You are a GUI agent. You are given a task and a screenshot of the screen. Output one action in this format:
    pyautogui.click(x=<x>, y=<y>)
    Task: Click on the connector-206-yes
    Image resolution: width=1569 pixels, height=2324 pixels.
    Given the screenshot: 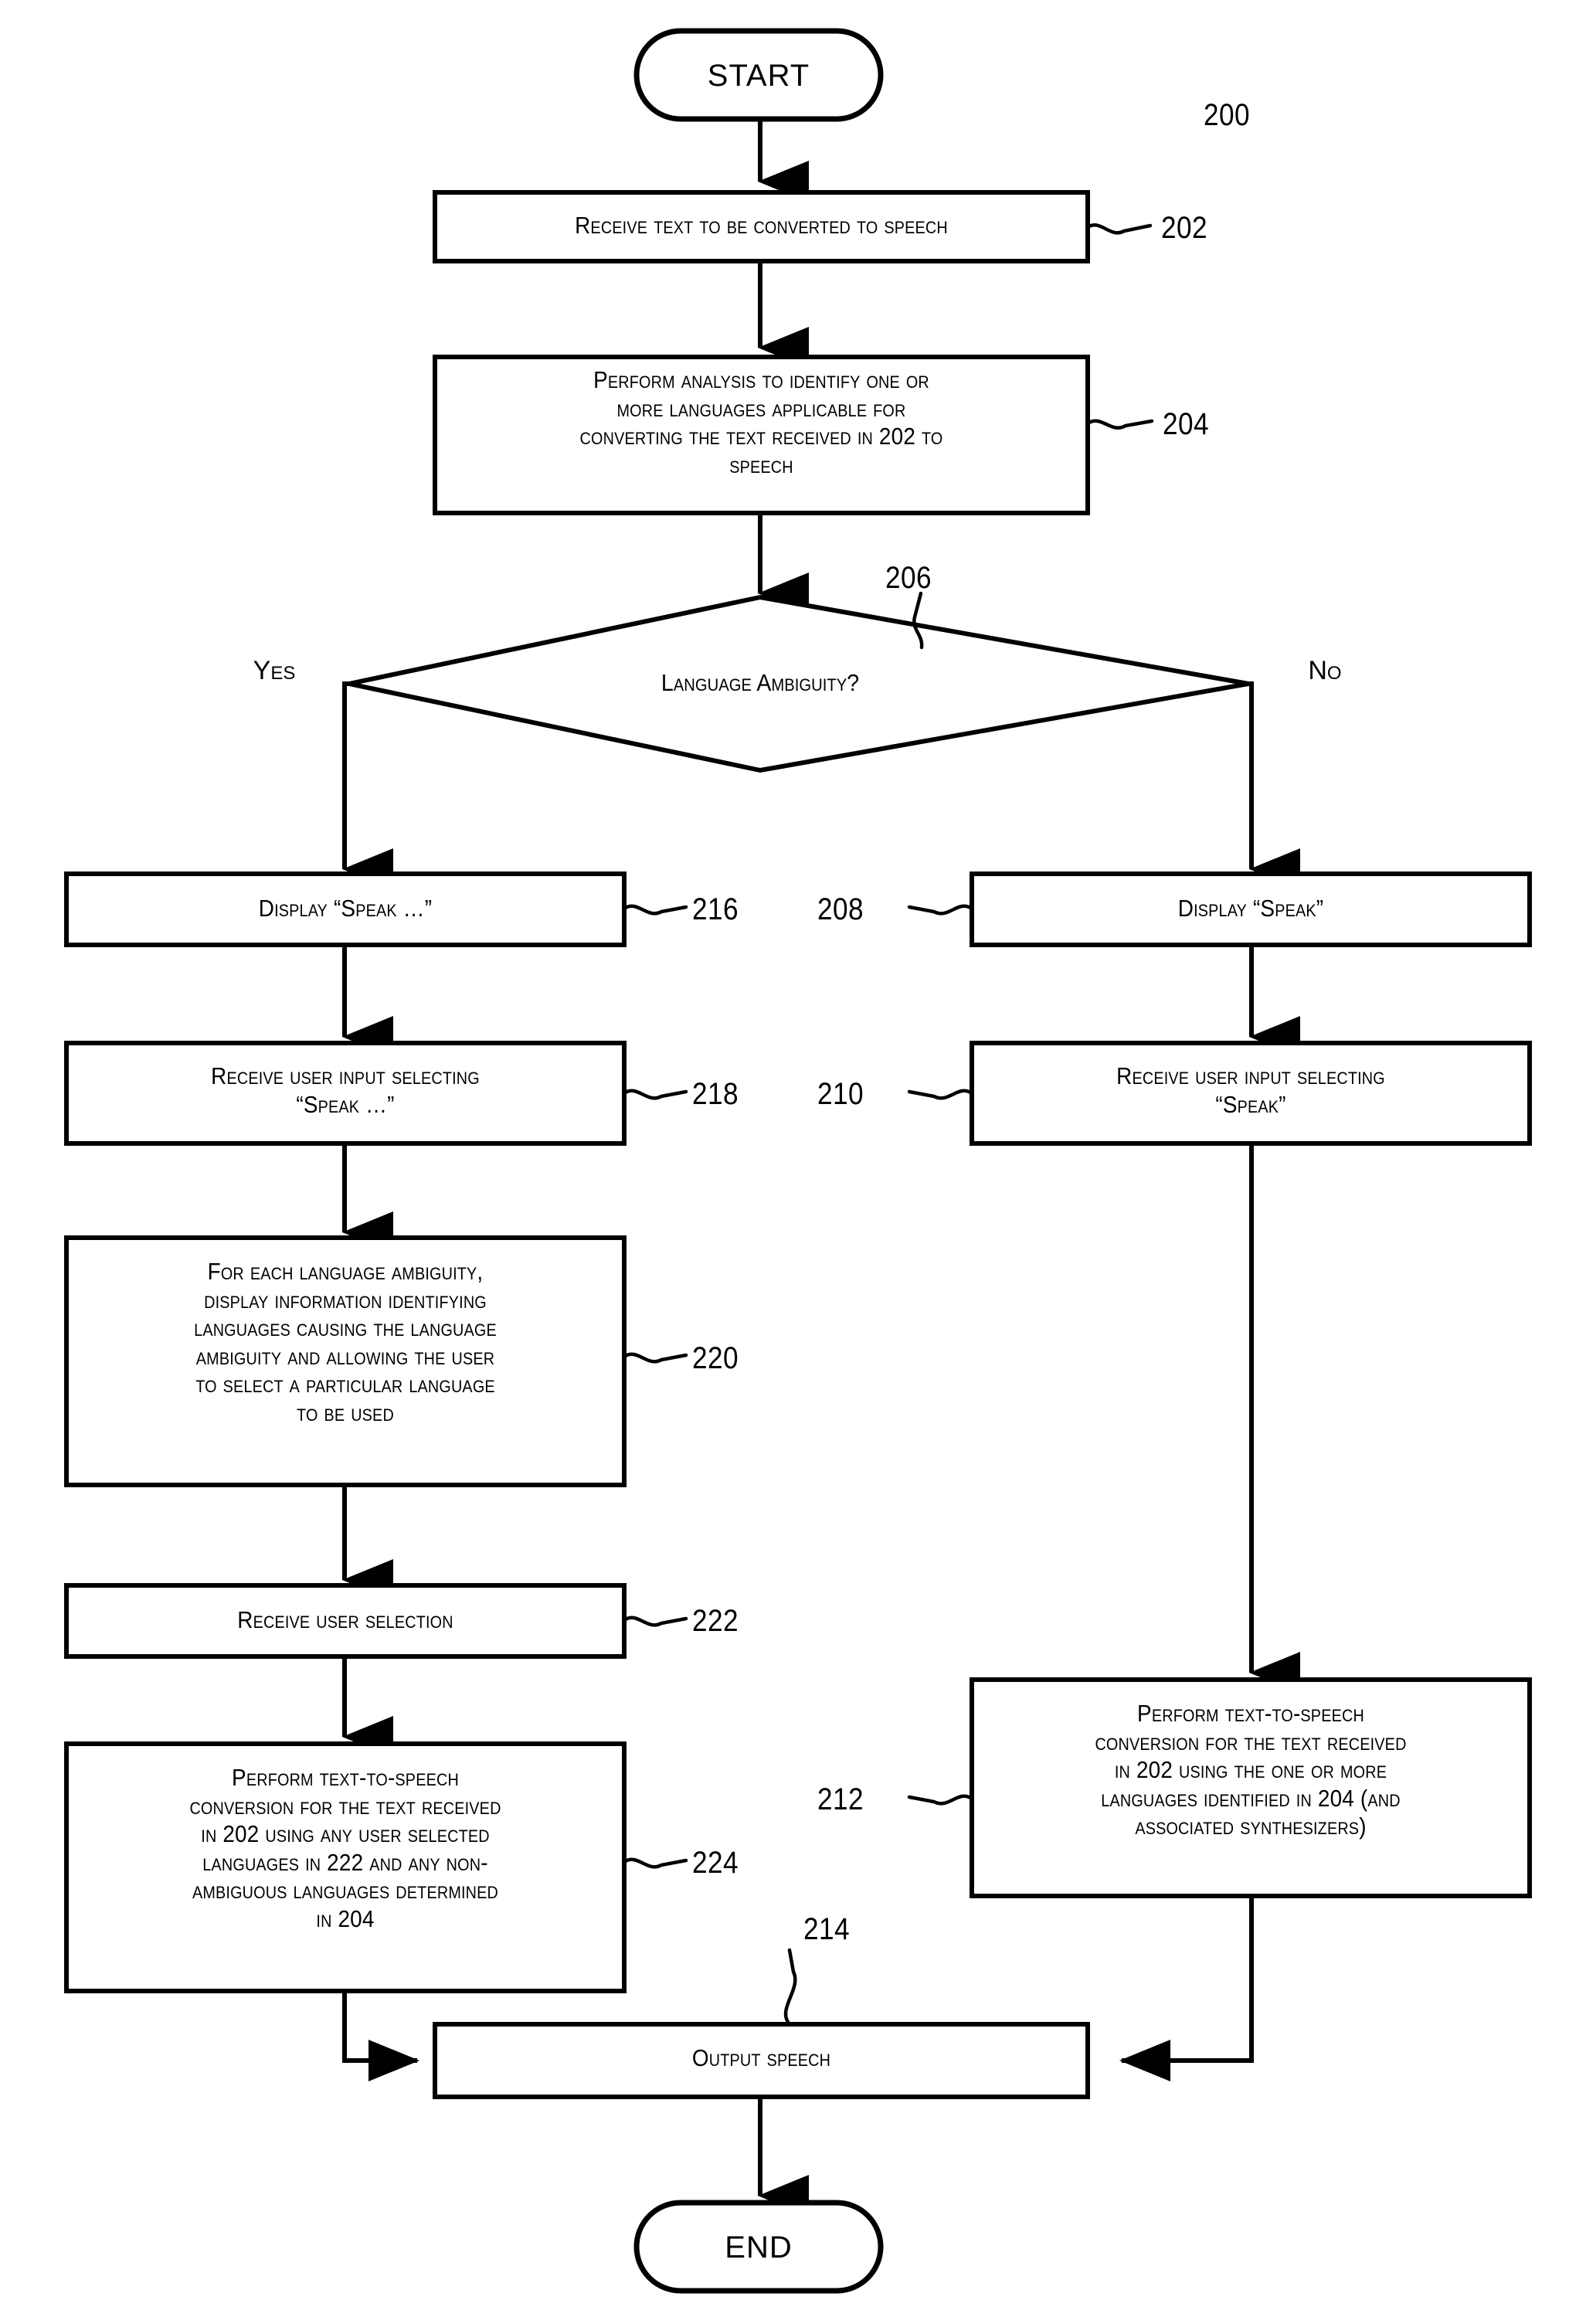 What is the action you would take?
    pyautogui.click(x=367, y=786)
    